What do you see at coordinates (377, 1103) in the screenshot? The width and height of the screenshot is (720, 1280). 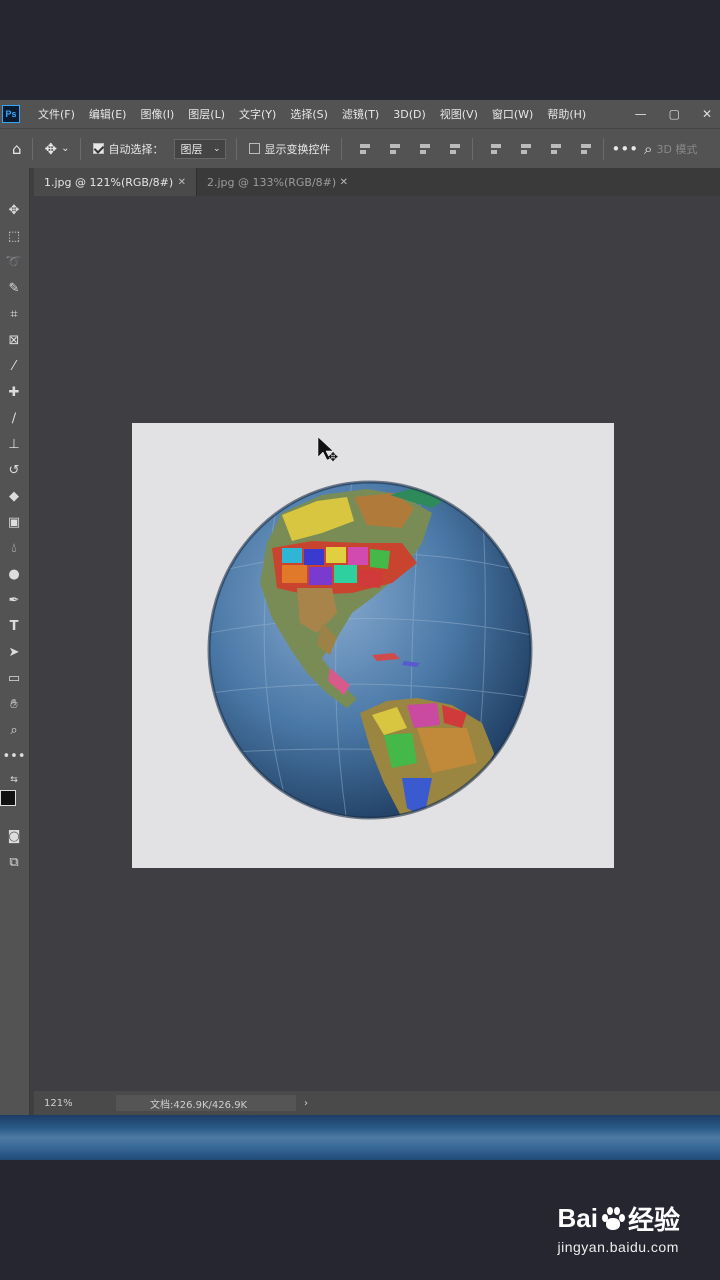 I see `status-bar: 121% 文档:426.9K/426.9K ›` at bounding box center [377, 1103].